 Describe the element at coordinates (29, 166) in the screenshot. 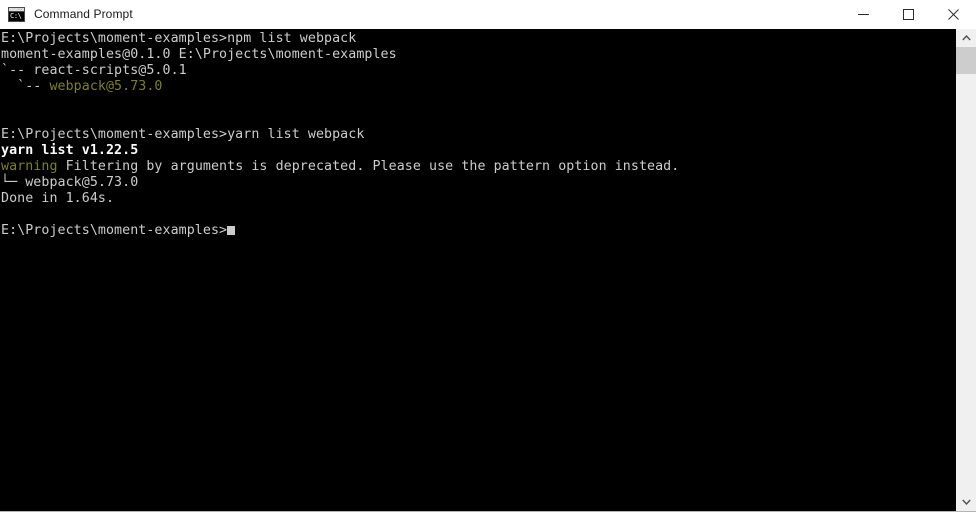

I see `console-text: warning` at that location.